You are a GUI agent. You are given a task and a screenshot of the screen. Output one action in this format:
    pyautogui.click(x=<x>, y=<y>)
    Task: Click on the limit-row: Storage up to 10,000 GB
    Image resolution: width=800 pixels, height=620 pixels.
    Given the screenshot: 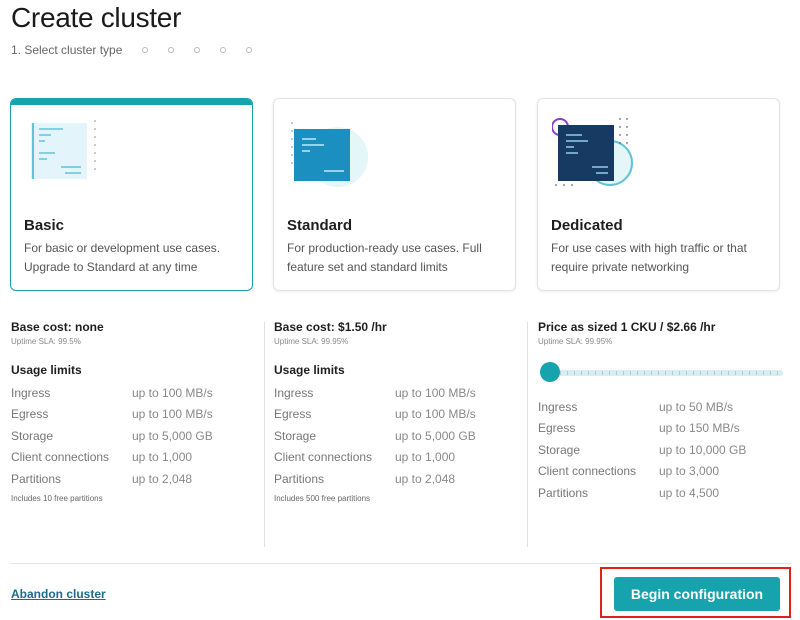 What is the action you would take?
    pyautogui.click(x=665, y=450)
    